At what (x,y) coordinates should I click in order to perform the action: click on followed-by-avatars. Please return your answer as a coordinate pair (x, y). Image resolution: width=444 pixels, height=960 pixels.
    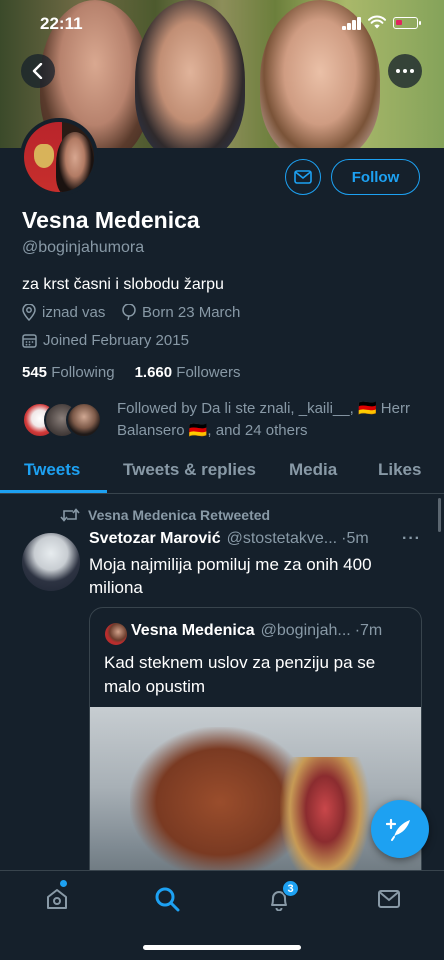
    Looking at the image, I should click on (63, 420).